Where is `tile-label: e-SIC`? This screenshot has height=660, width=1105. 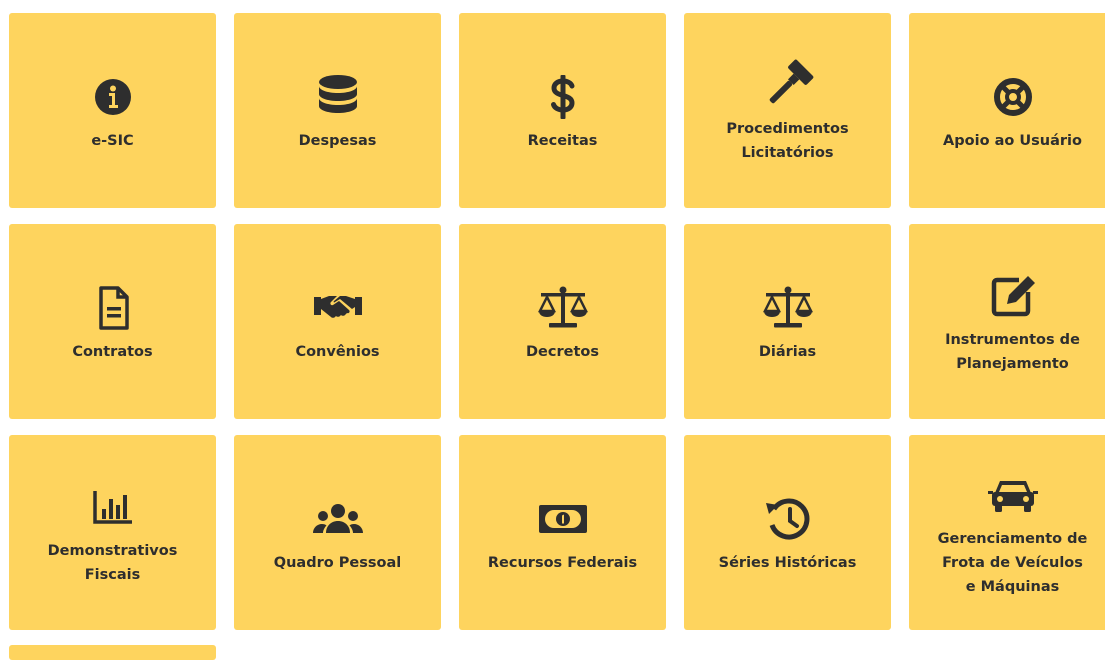 tile-label: e-SIC is located at coordinates (112, 140).